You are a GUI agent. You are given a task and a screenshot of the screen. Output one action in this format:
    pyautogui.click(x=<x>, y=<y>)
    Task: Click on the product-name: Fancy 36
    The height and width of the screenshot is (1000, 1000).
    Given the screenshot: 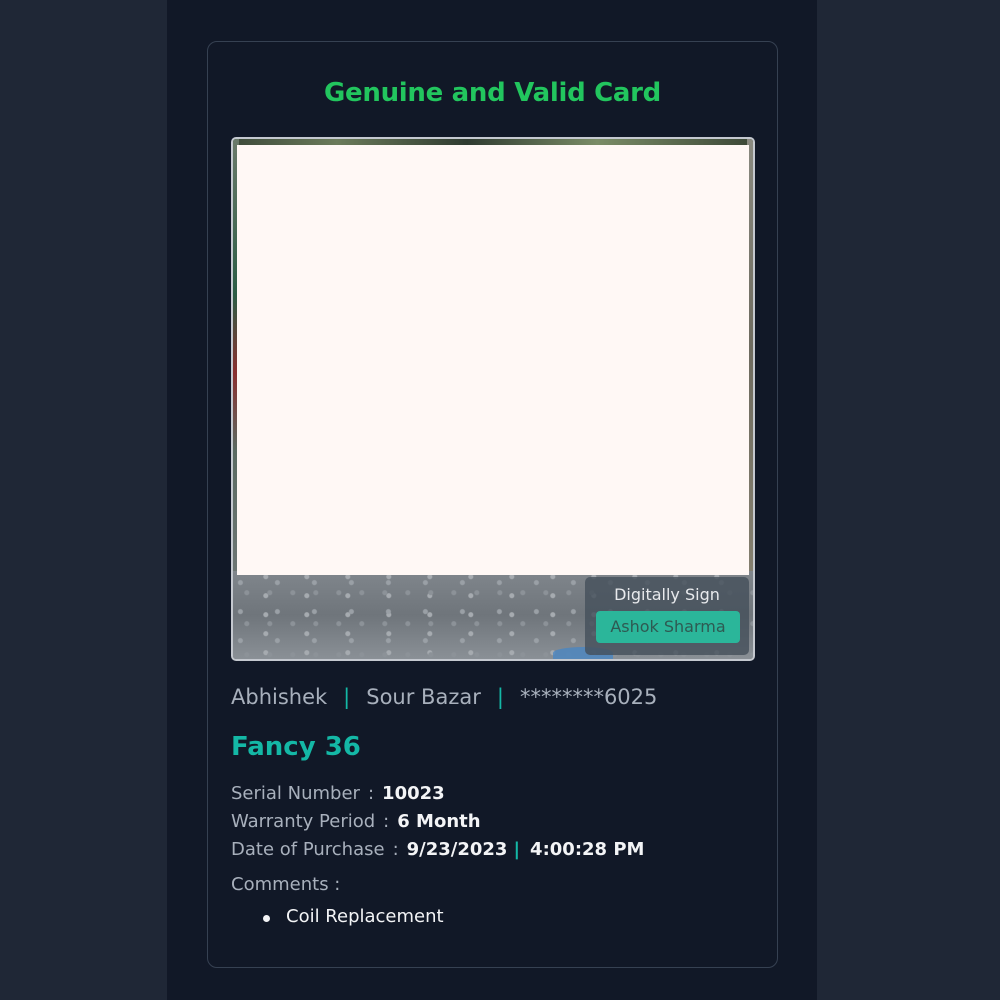 What is the action you would take?
    pyautogui.click(x=296, y=747)
    